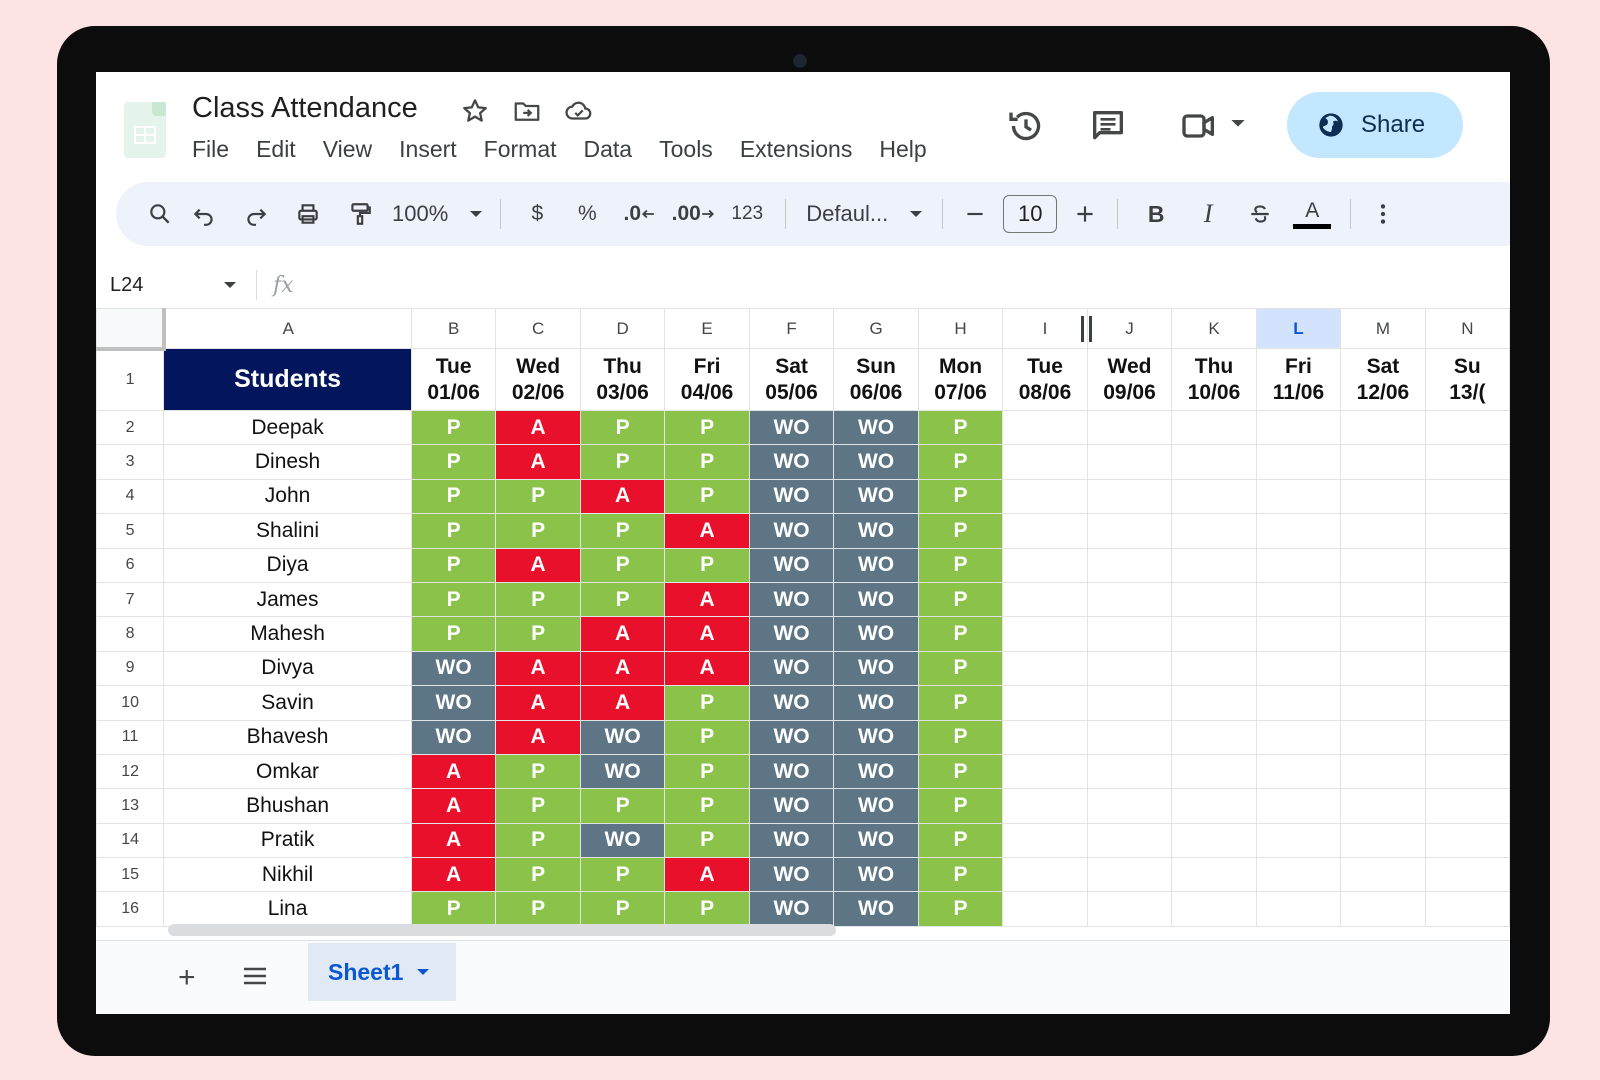  I want to click on column-header-j: J, so click(1129, 328).